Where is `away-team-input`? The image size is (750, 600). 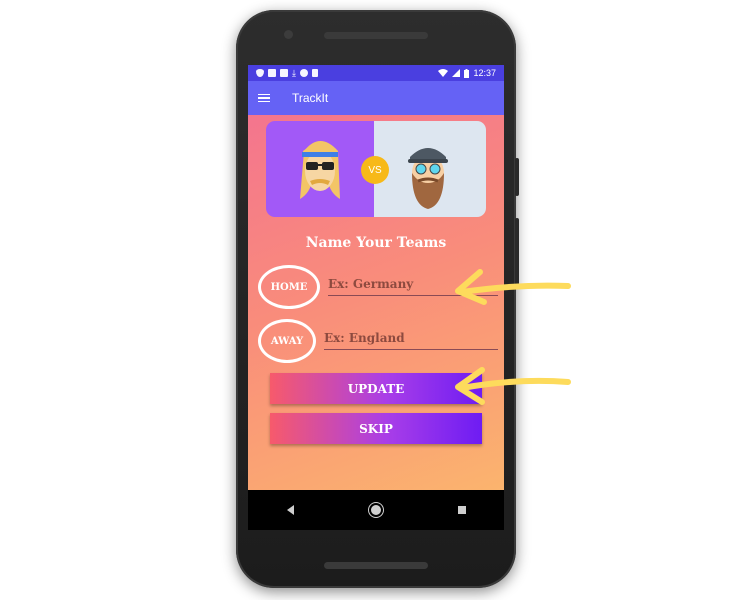 away-team-input is located at coordinates (411, 338).